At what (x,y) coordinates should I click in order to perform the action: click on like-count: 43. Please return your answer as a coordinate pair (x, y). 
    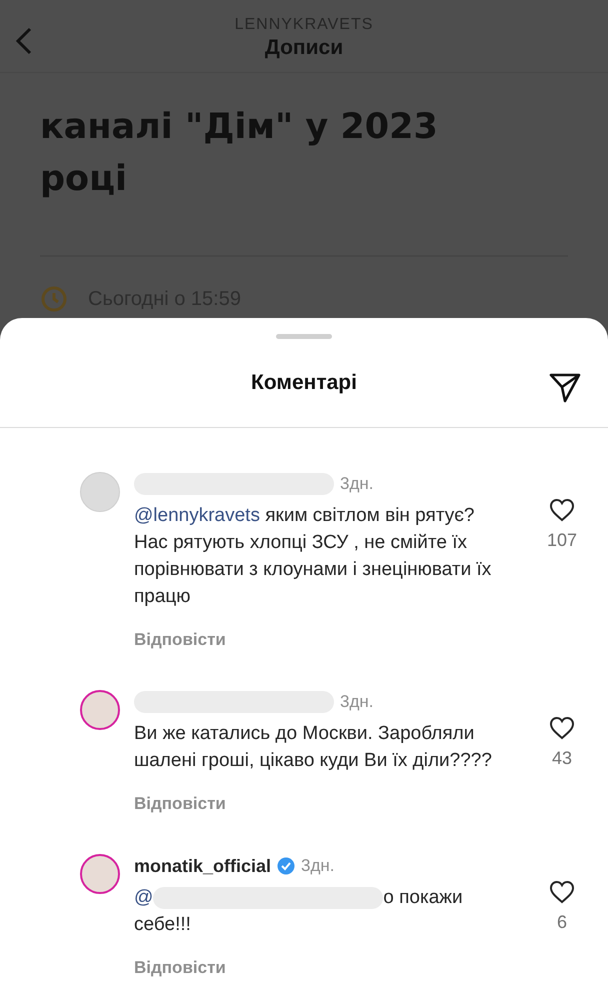
    Looking at the image, I should click on (562, 758).